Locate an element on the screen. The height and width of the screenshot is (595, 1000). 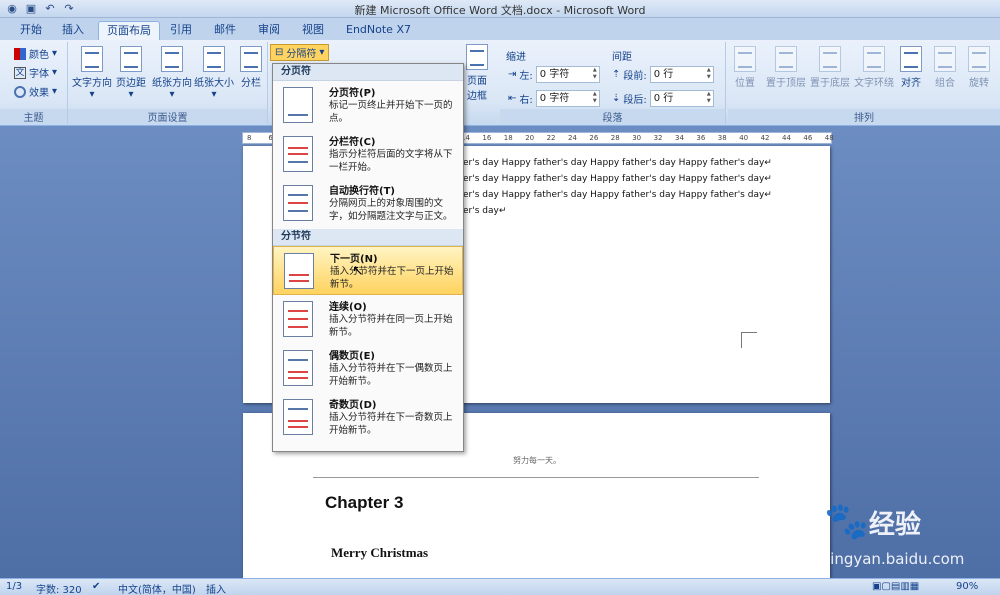
tab-mailings: 邮件 is located at coordinates (225, 30).